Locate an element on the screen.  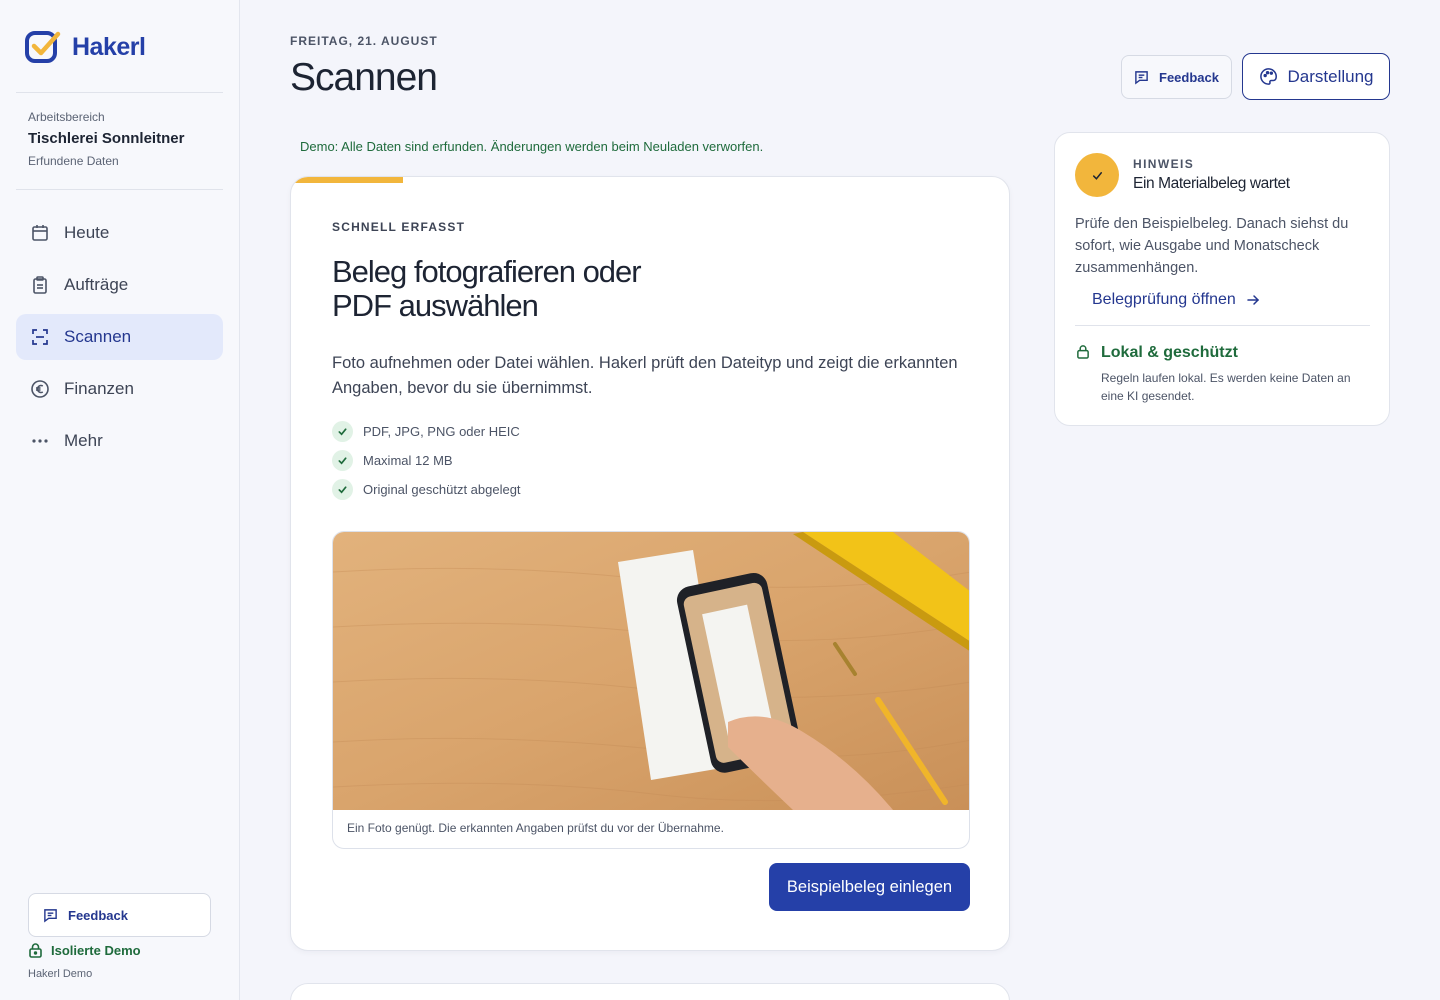
page-date: FREITAG, 21. AUGUST is located at coordinates (364, 41).